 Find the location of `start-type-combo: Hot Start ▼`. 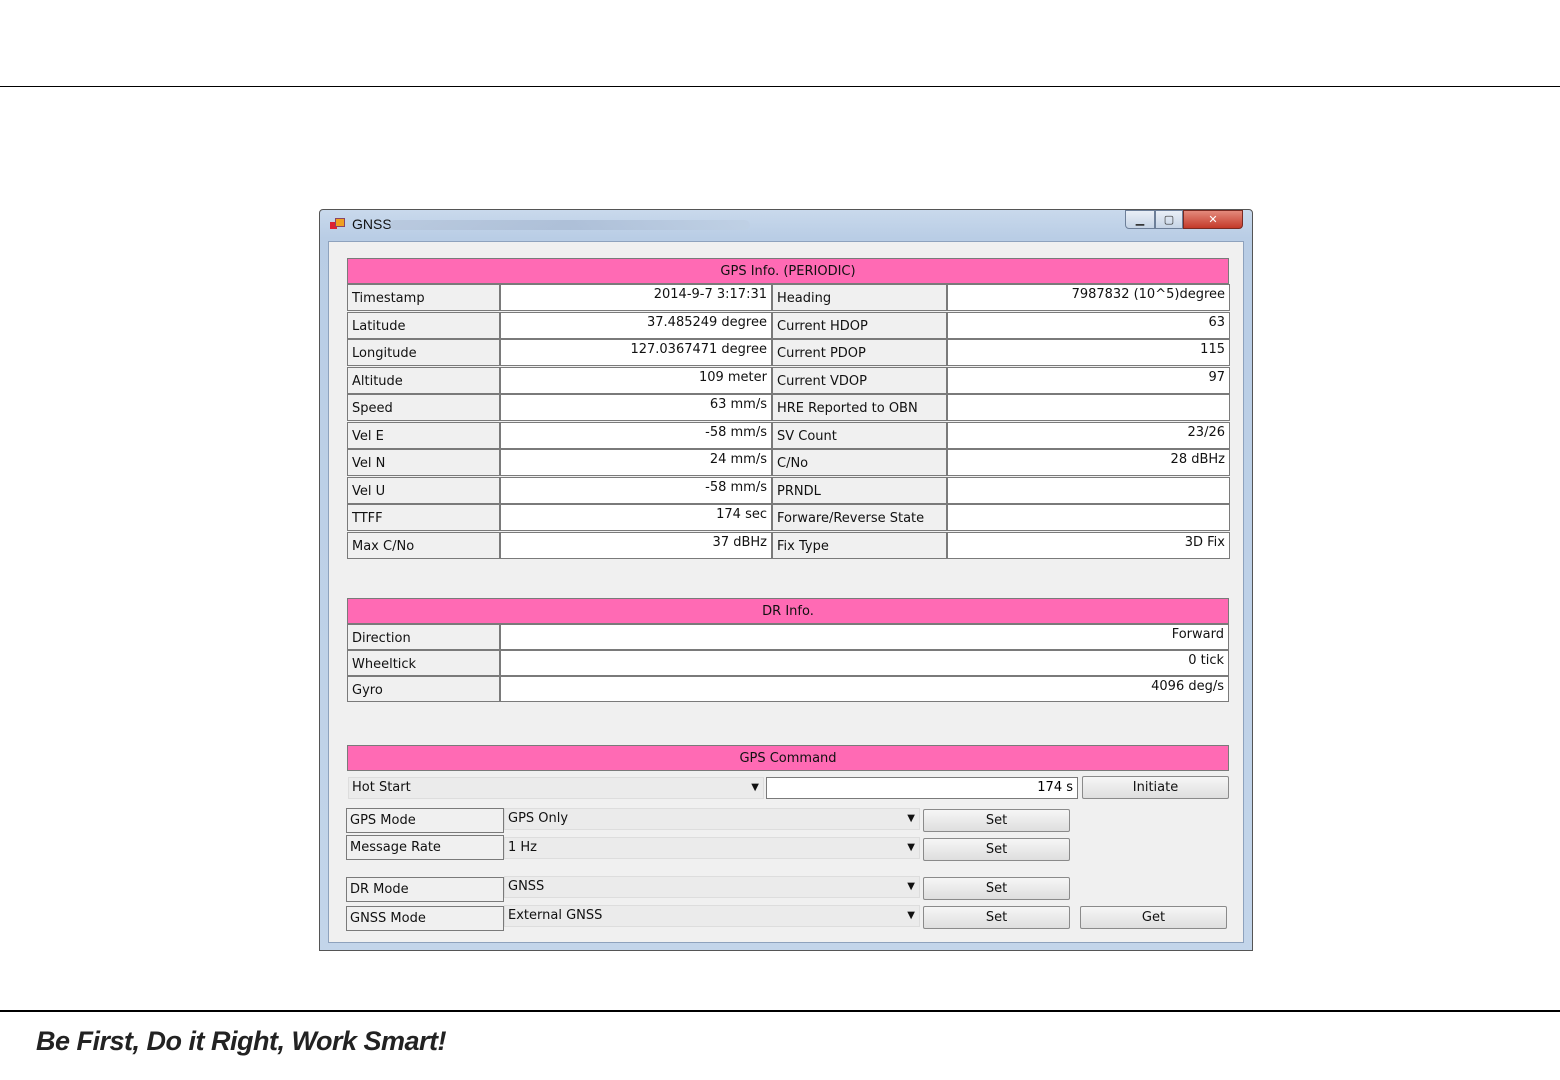

start-type-combo: Hot Start ▼ is located at coordinates (556, 788).